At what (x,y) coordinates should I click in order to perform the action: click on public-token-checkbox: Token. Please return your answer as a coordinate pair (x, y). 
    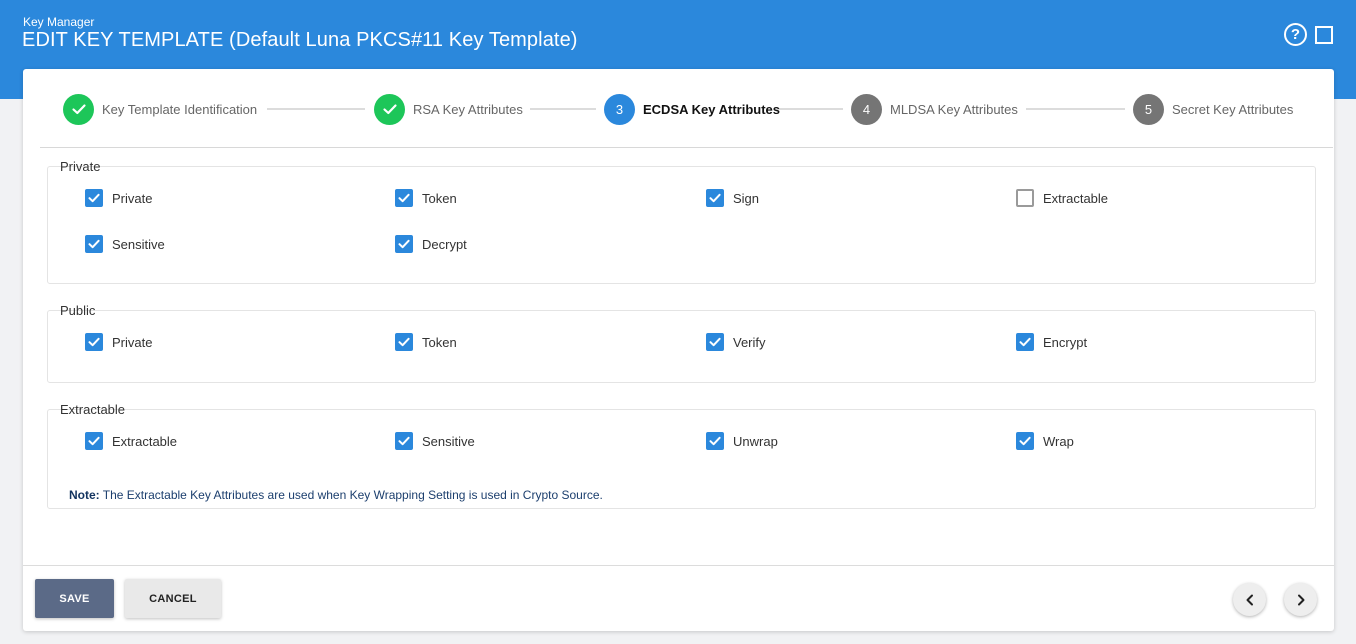
    Looking at the image, I should click on (426, 342).